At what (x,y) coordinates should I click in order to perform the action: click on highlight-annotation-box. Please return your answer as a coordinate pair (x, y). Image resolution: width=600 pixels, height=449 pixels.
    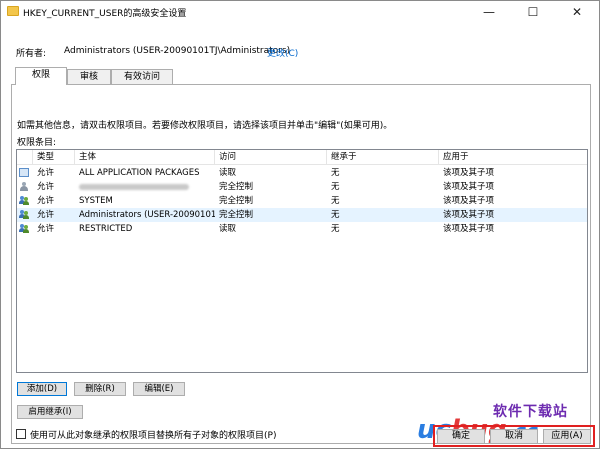
    Looking at the image, I should click on (514, 436).